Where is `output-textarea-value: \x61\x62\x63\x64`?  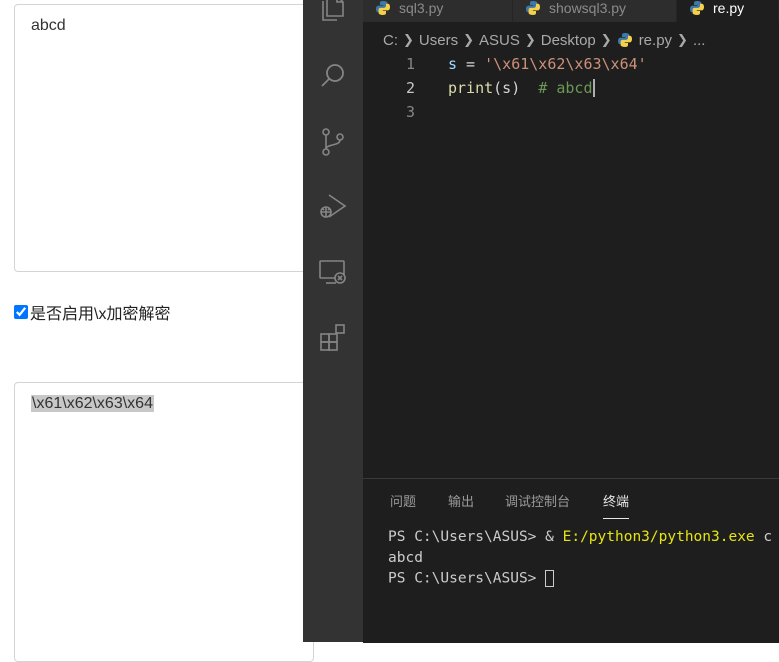 output-textarea-value: \x61\x62\x63\x64 is located at coordinates (92, 403).